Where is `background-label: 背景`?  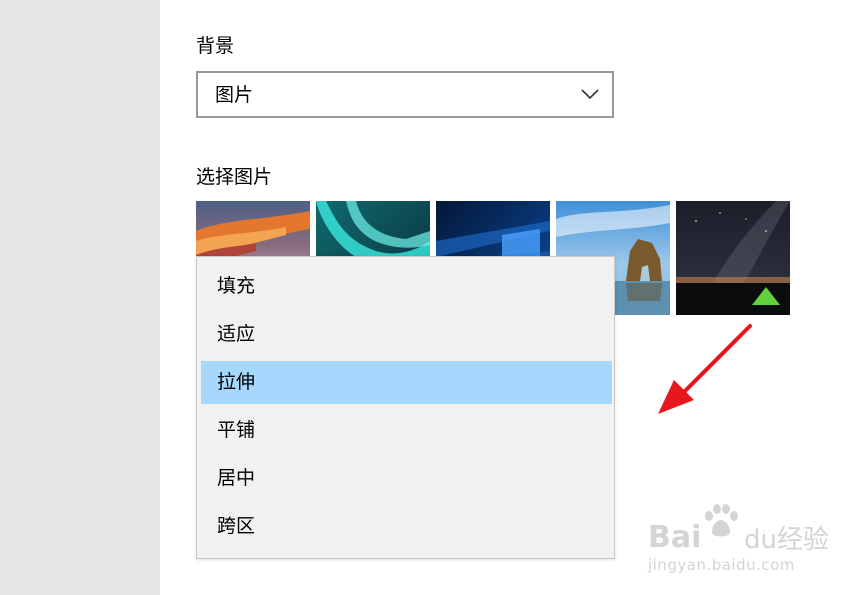 background-label: 背景 is located at coordinates (215, 46).